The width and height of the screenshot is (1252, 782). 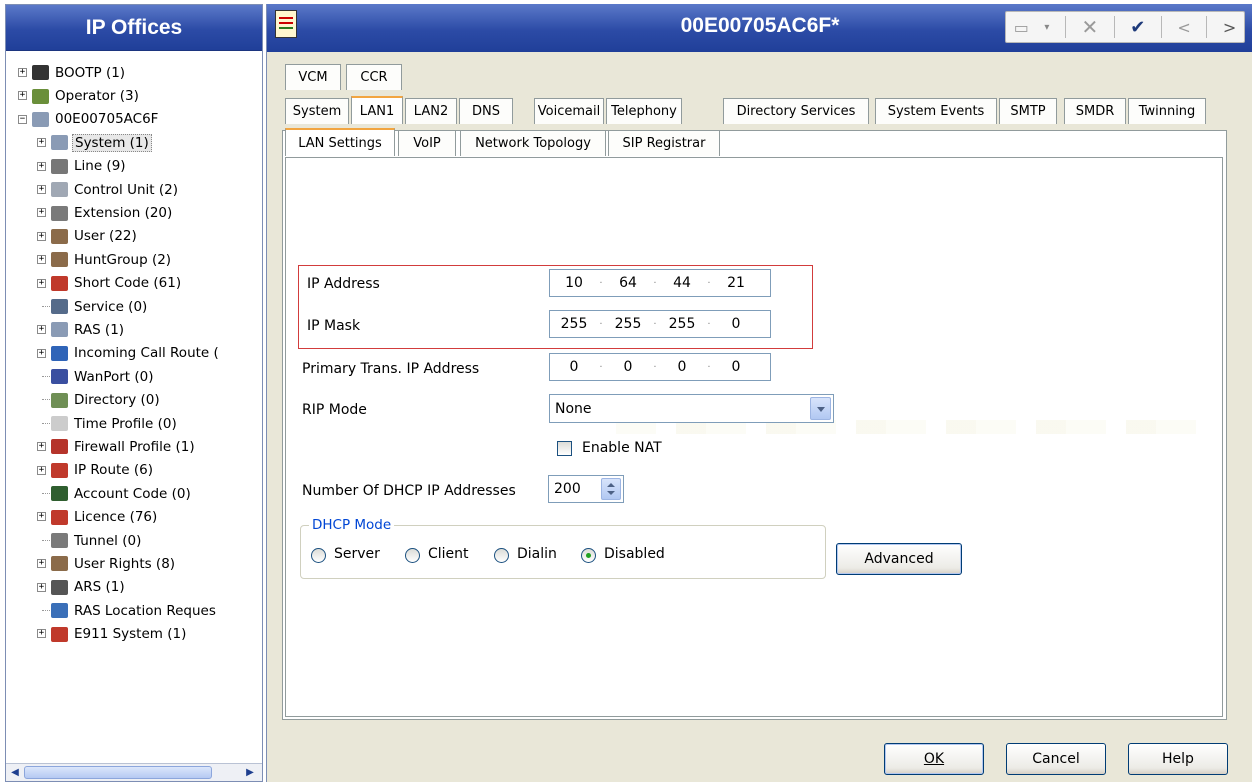 What do you see at coordinates (569, 111) in the screenshot?
I see `tab-voicemail: Voicemail` at bounding box center [569, 111].